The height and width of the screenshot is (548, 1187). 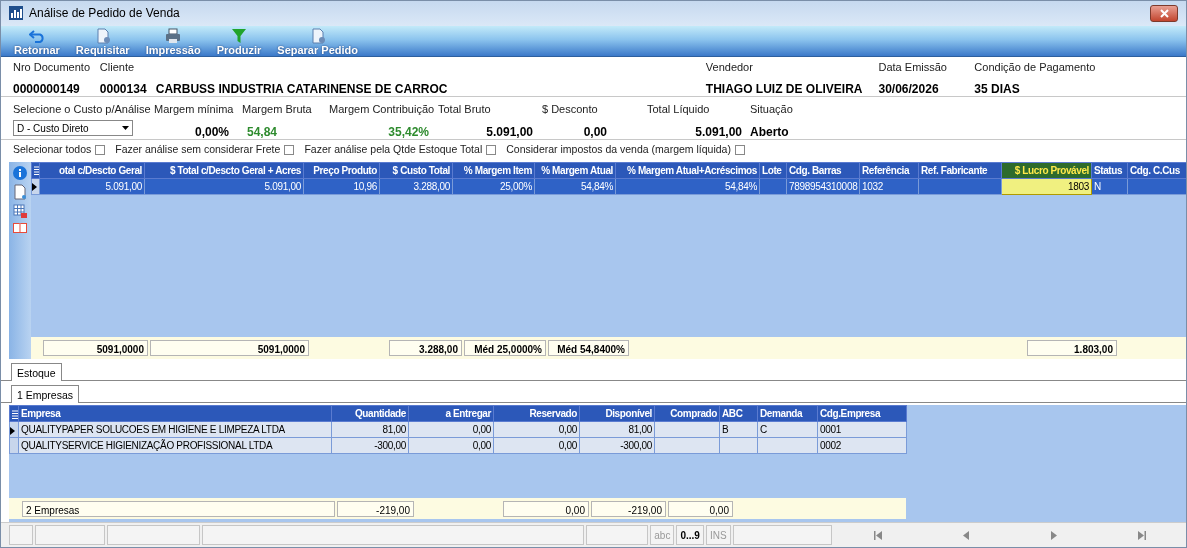 What do you see at coordinates (773, 170) in the screenshot?
I see `column-header: Lote` at bounding box center [773, 170].